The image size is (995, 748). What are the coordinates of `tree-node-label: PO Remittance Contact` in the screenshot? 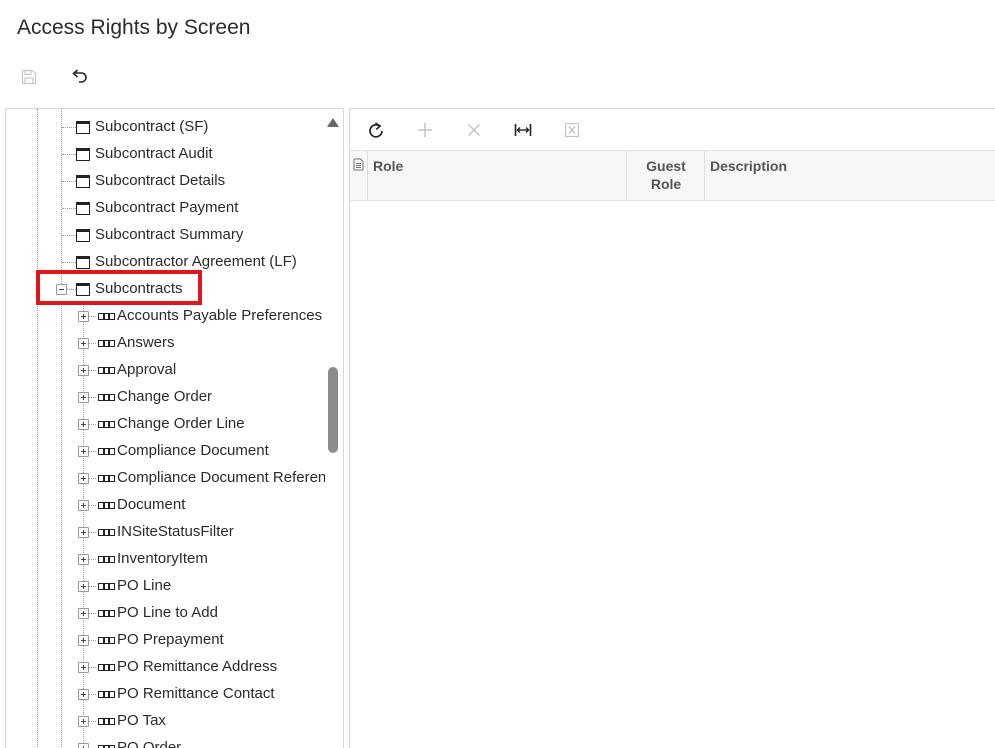 It's located at (196, 693).